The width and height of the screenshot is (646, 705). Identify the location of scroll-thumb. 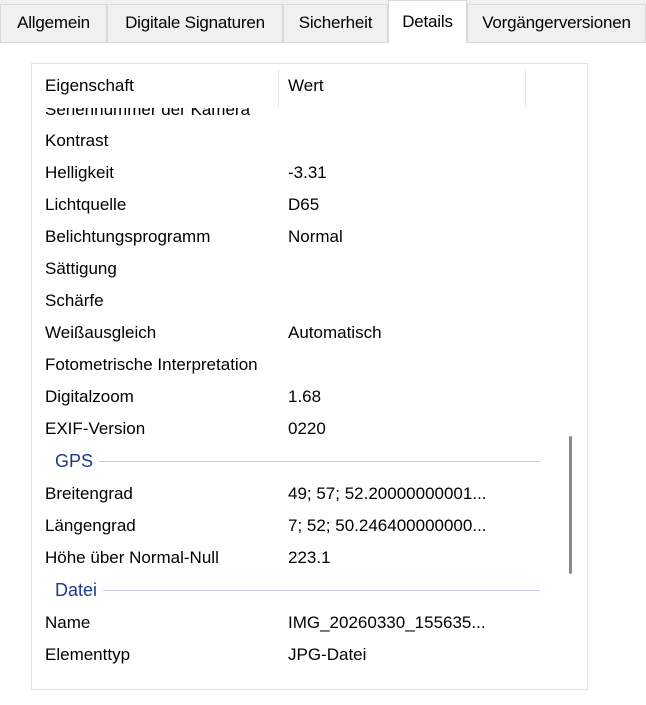
(570, 505).